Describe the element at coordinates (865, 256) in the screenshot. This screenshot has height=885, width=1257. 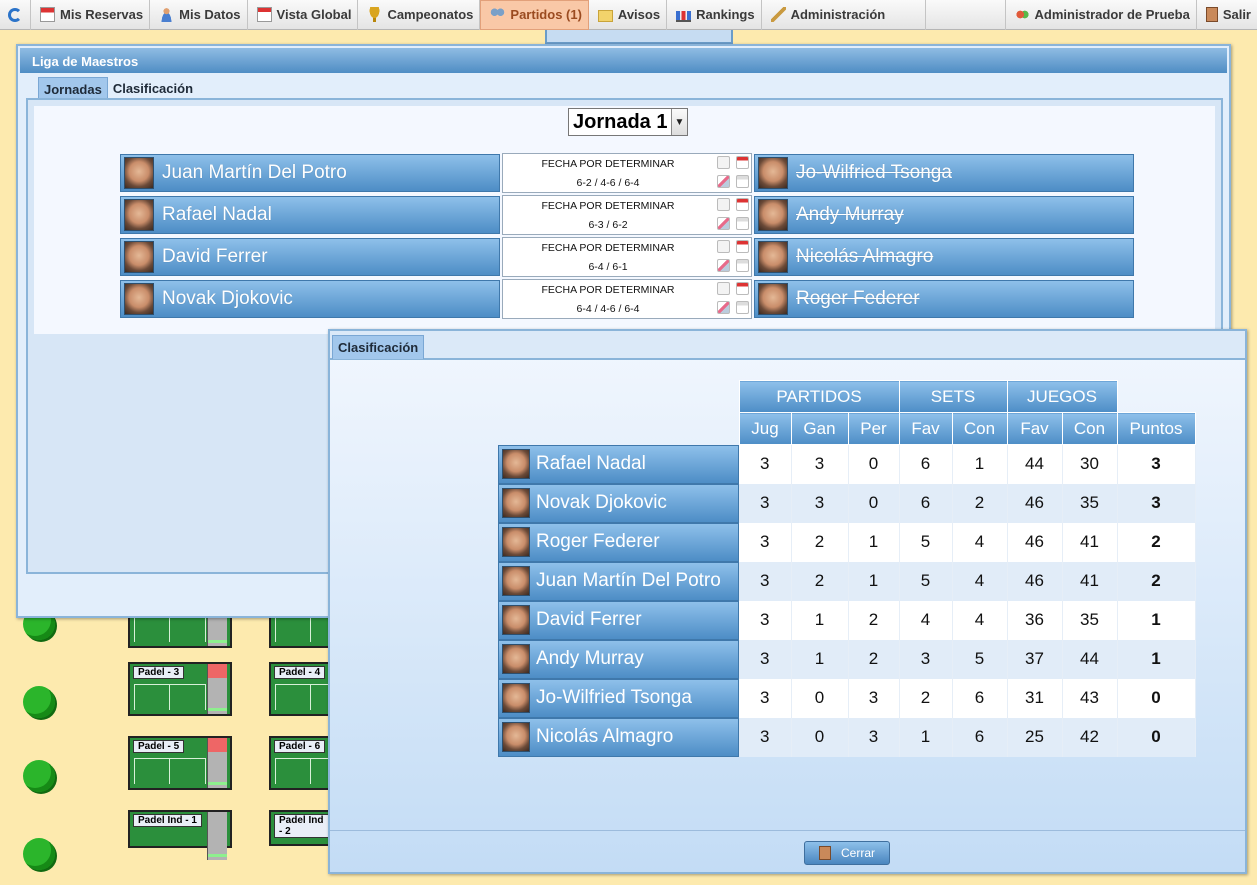
I see `player-name: Nicolás Almagro` at that location.